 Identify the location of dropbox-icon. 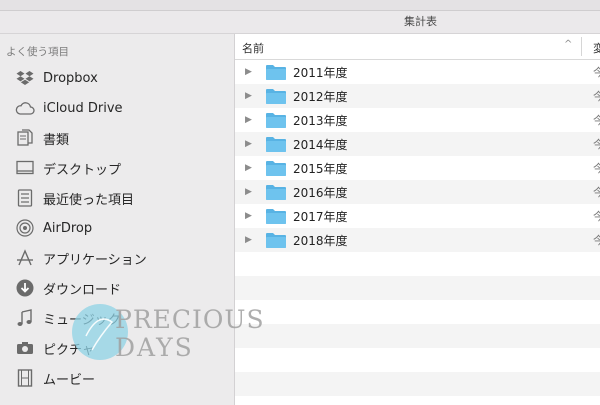
(25, 78).